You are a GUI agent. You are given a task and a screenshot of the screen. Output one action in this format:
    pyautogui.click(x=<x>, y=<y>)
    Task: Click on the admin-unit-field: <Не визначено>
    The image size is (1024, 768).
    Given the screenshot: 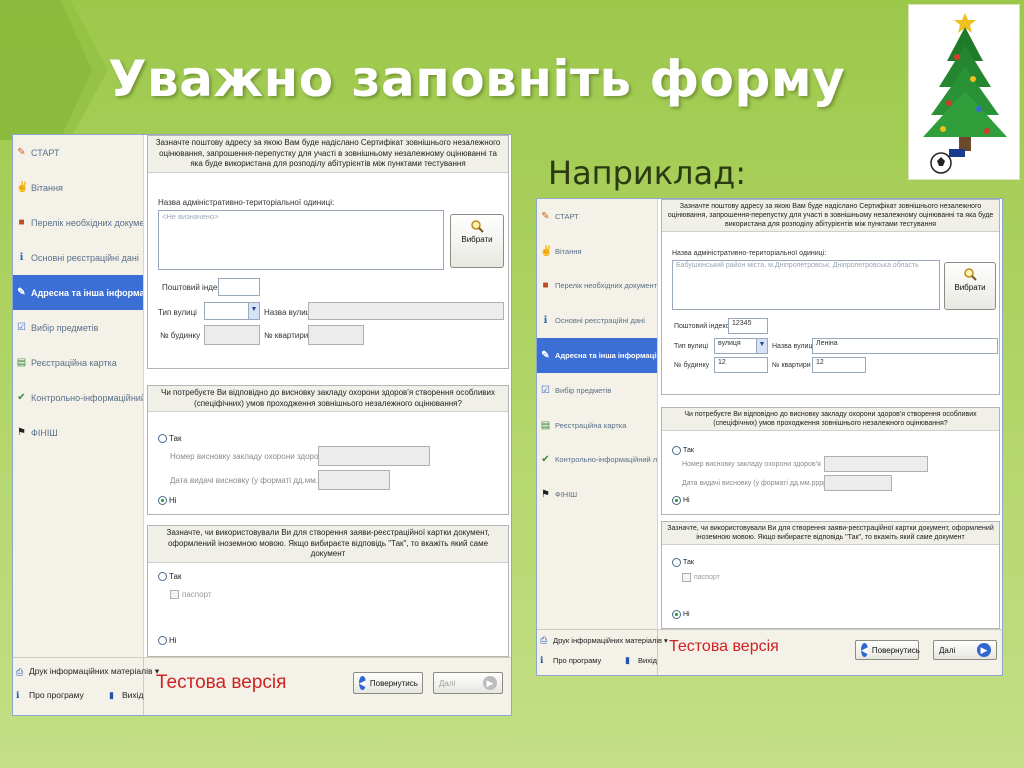 What is the action you would take?
    pyautogui.click(x=301, y=240)
    